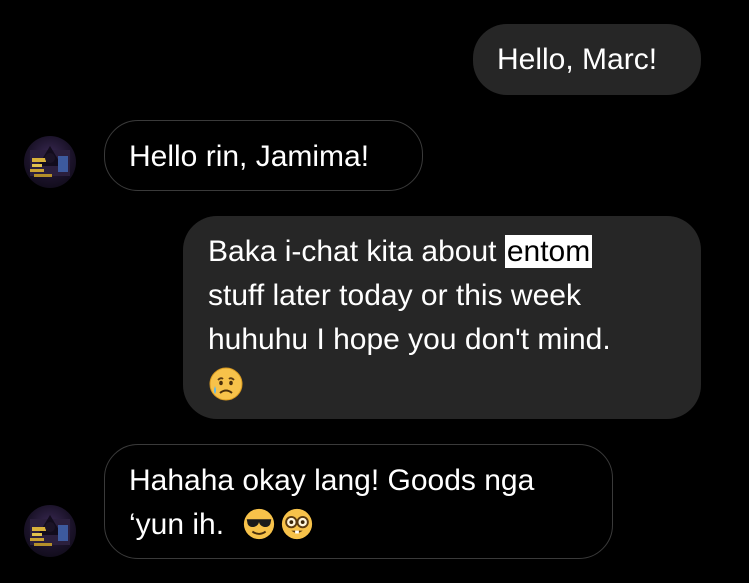 The height and width of the screenshot is (583, 749). What do you see at coordinates (356, 251) in the screenshot?
I see `message-text: Baka i-chat kita about` at bounding box center [356, 251].